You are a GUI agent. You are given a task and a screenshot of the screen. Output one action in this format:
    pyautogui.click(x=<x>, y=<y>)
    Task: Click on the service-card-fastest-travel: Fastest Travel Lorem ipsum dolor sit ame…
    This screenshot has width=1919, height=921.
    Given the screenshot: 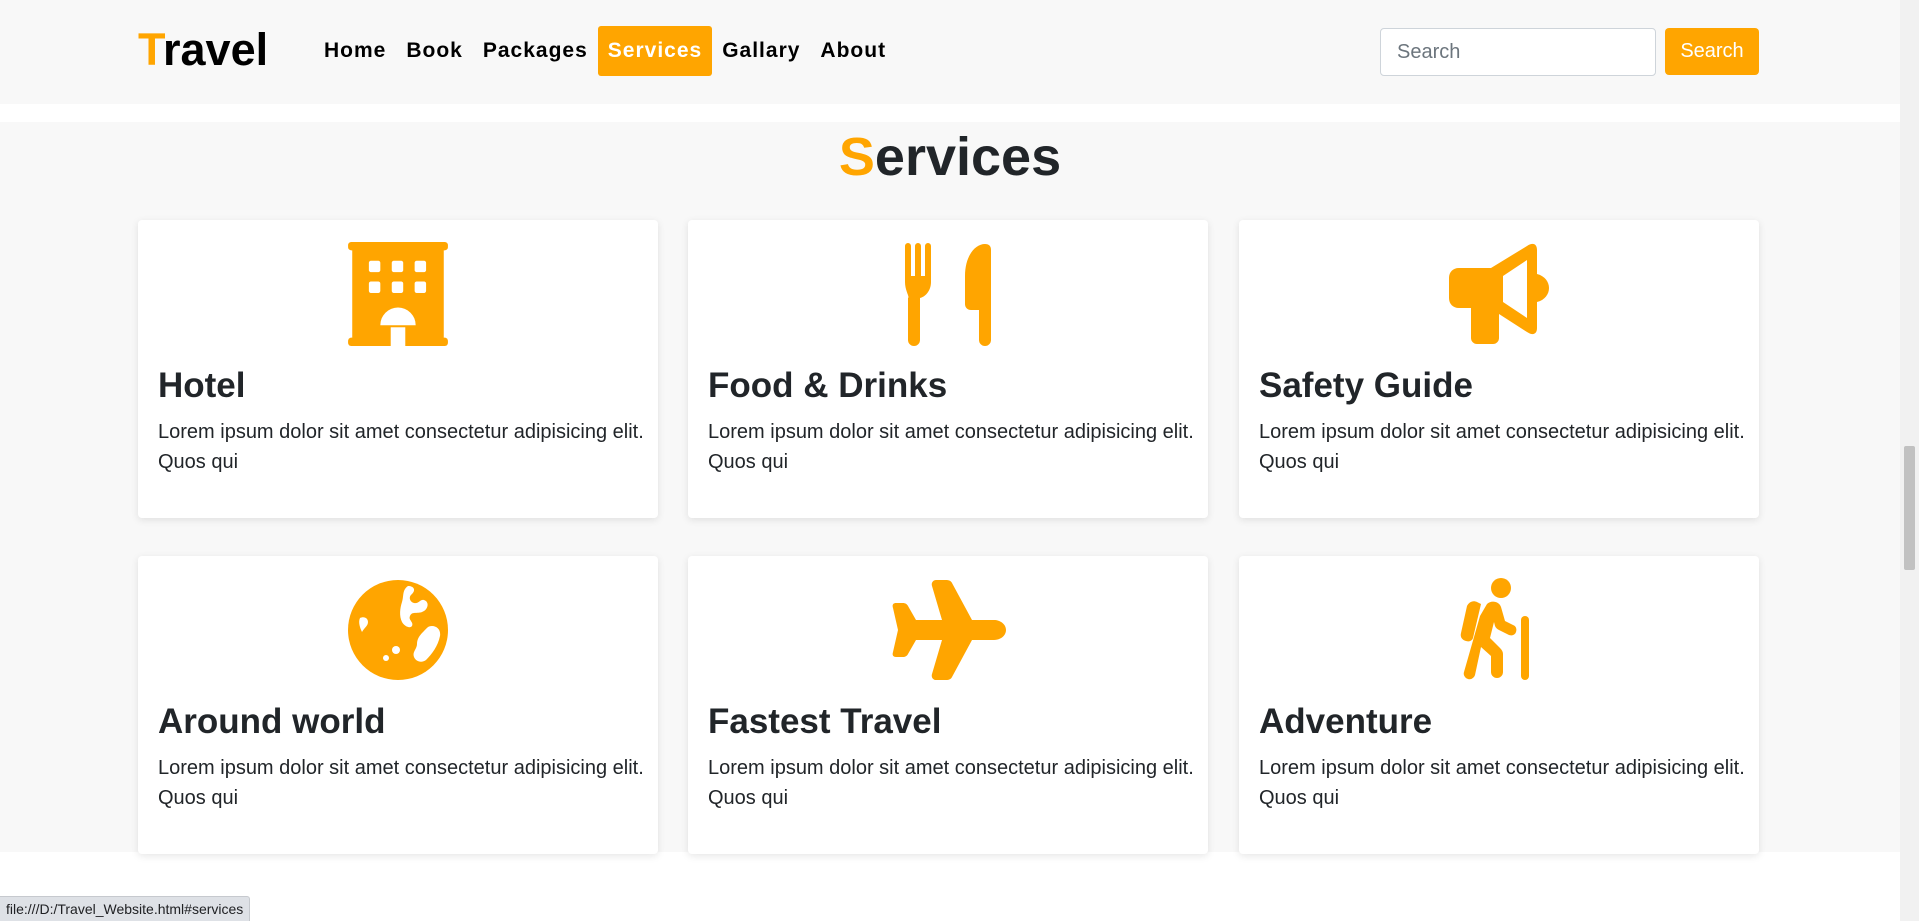 What is the action you would take?
    pyautogui.click(x=948, y=705)
    